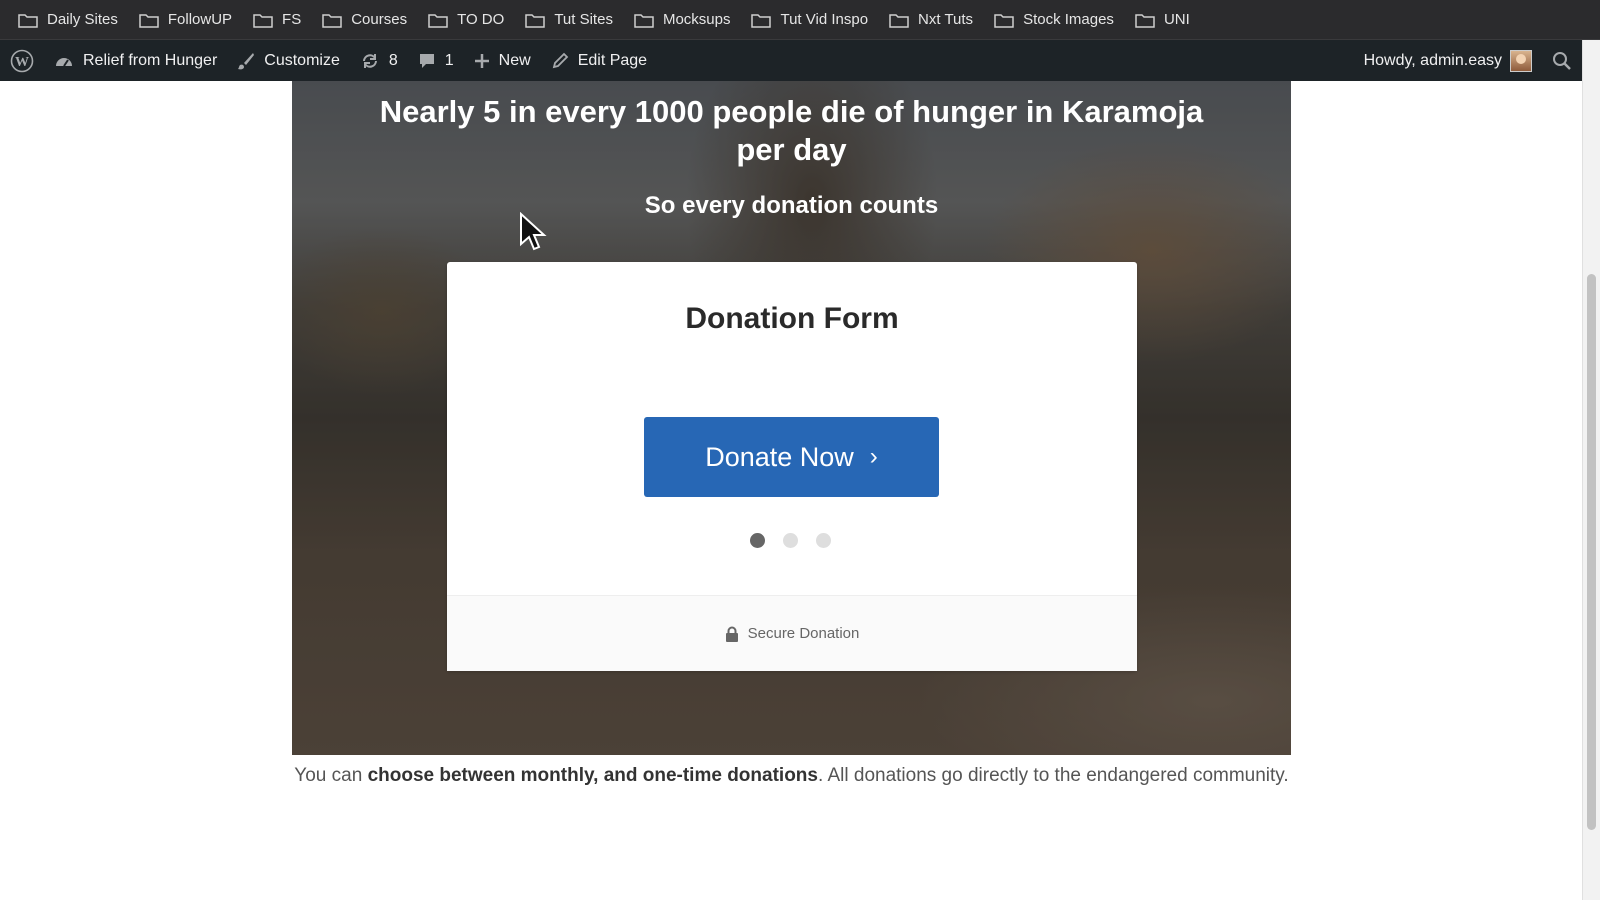 The image size is (1600, 900). I want to click on bookmark-label: Nxt Tuts, so click(946, 19).